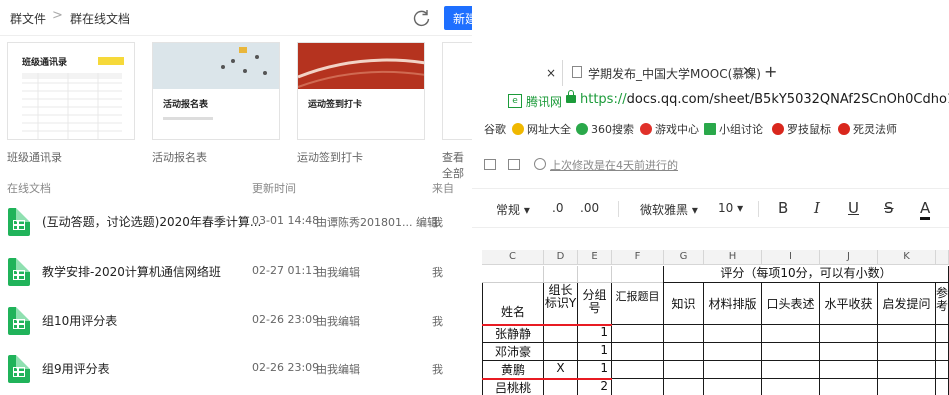 This screenshot has width=949, height=395. What do you see at coordinates (730, 208) in the screenshot?
I see `font-size-dropdown: 10 ▾` at bounding box center [730, 208].